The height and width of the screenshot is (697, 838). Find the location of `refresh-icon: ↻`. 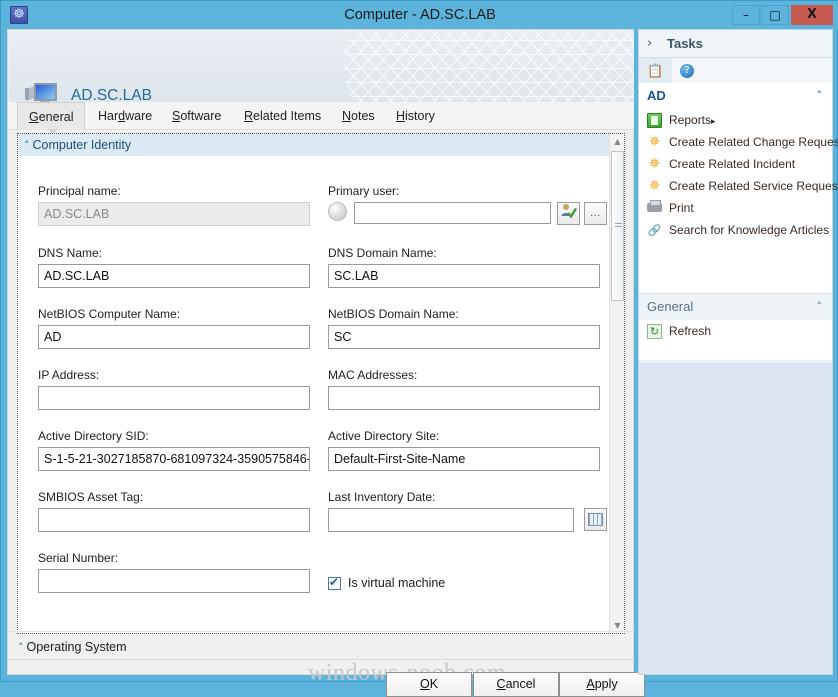

refresh-icon: ↻ is located at coordinates (654, 331).